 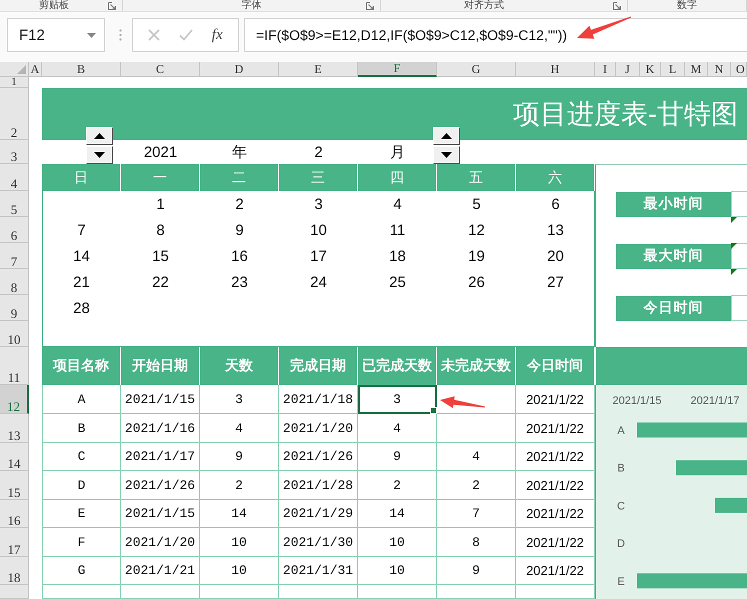 What do you see at coordinates (239, 256) in the screenshot?
I see `calendar-day: 16` at bounding box center [239, 256].